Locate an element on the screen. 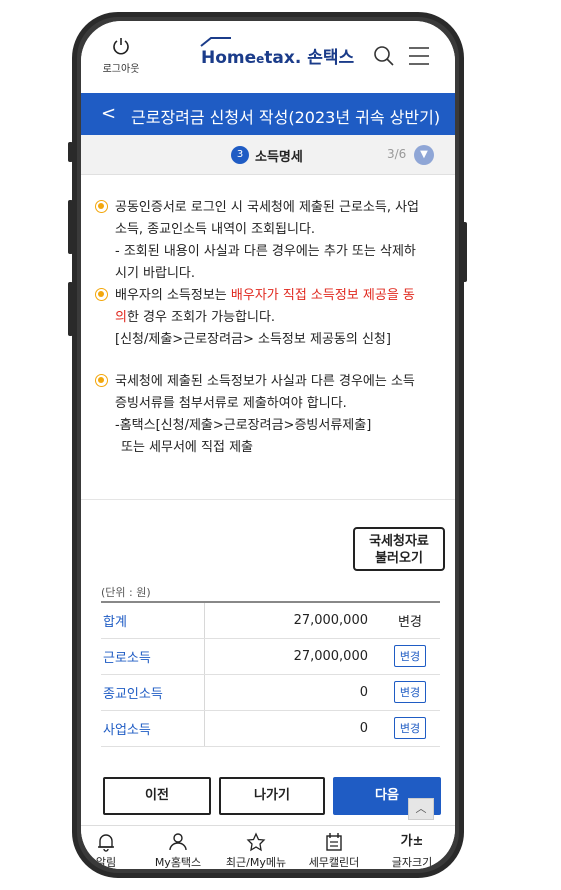 The height and width of the screenshot is (890, 561). tab-tax-calendar: 세무캘린더 is located at coordinates (334, 850).